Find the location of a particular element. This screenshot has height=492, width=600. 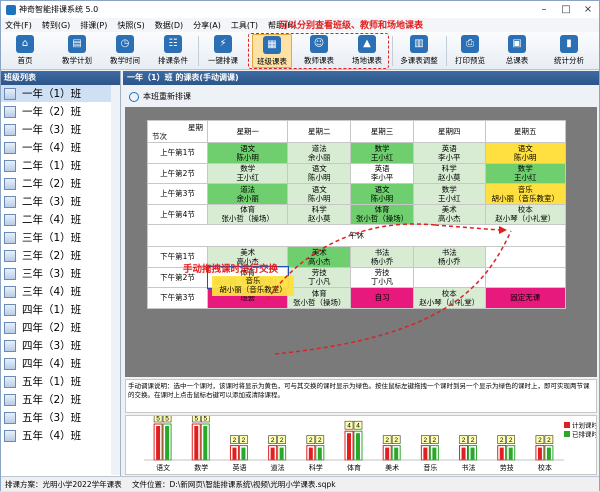

class-list-item: 四年（2）班 is located at coordinates (60, 328).